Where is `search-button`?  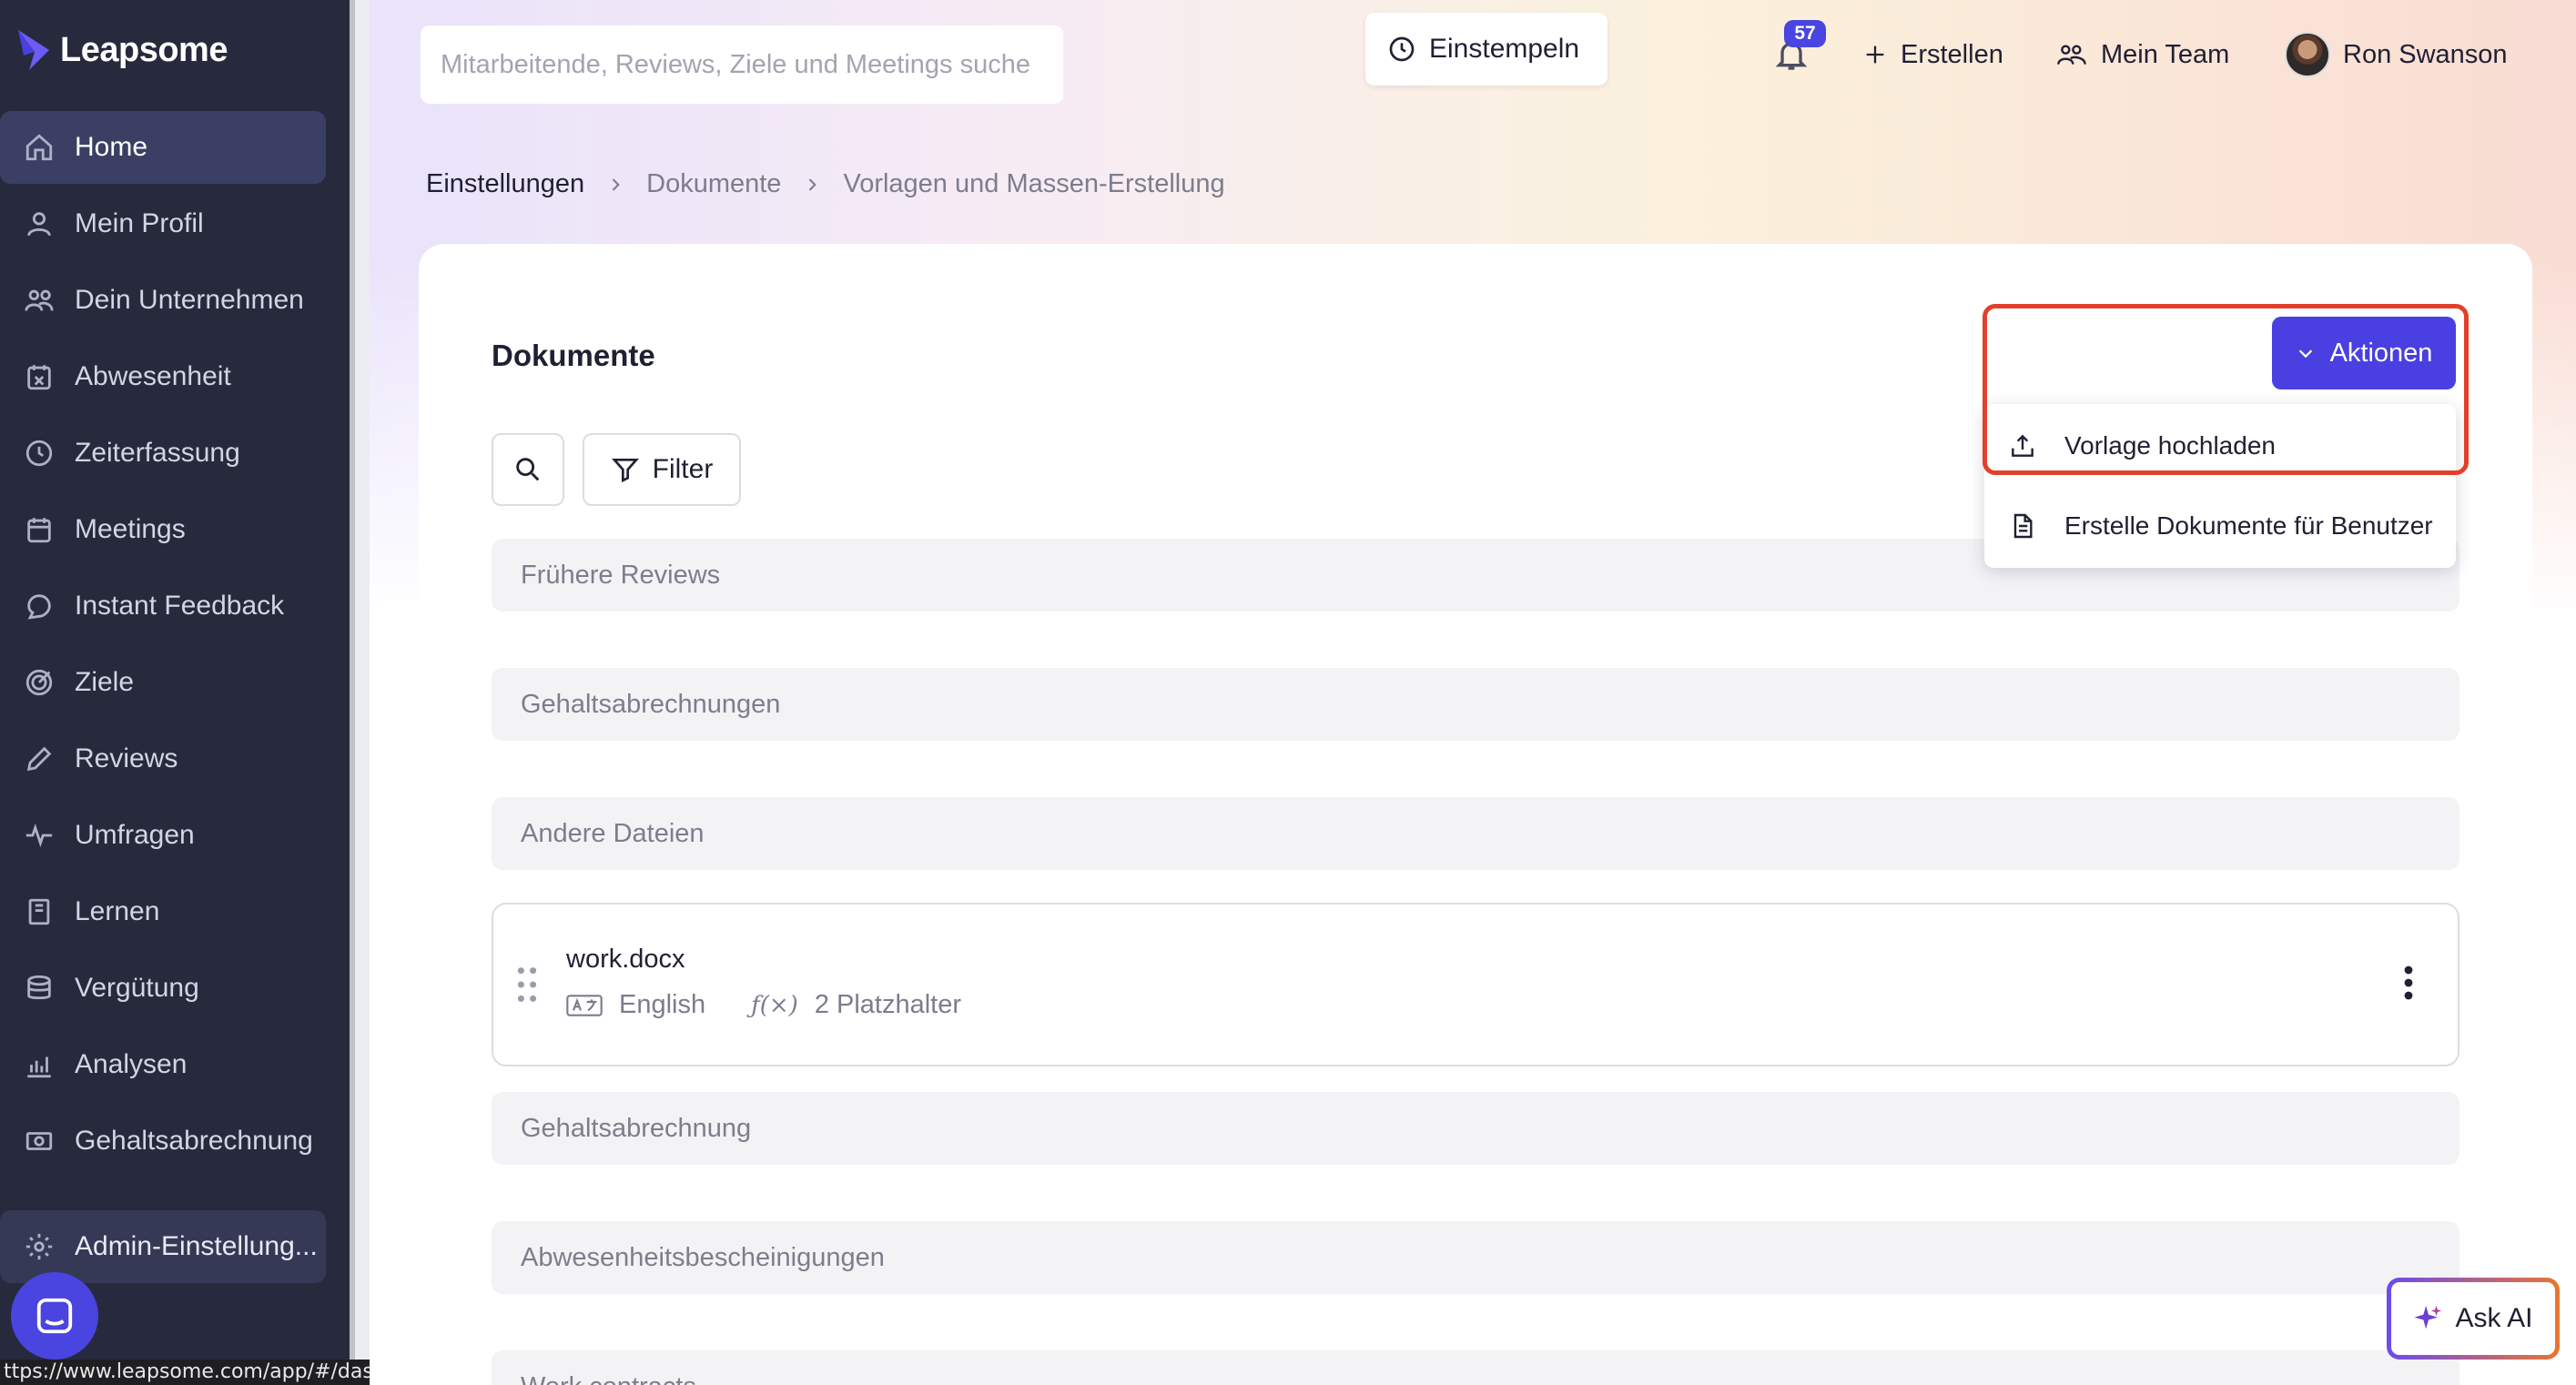 search-button is located at coordinates (528, 469).